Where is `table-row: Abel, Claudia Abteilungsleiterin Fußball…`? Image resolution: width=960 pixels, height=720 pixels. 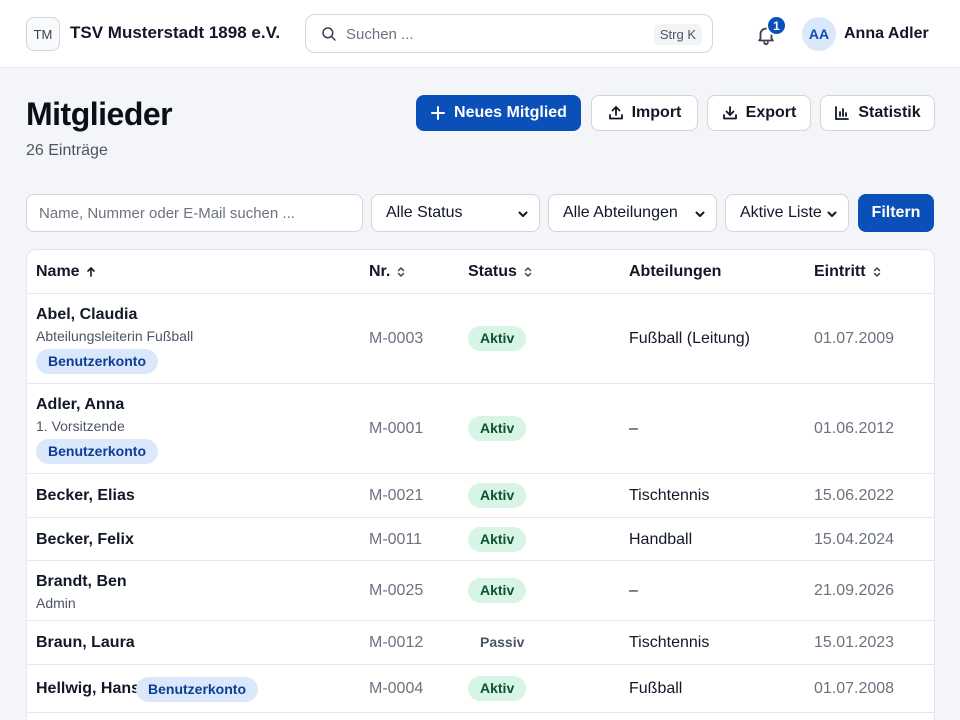
table-row: Abel, Claudia Abteilungsleiterin Fußball… is located at coordinates (480, 338).